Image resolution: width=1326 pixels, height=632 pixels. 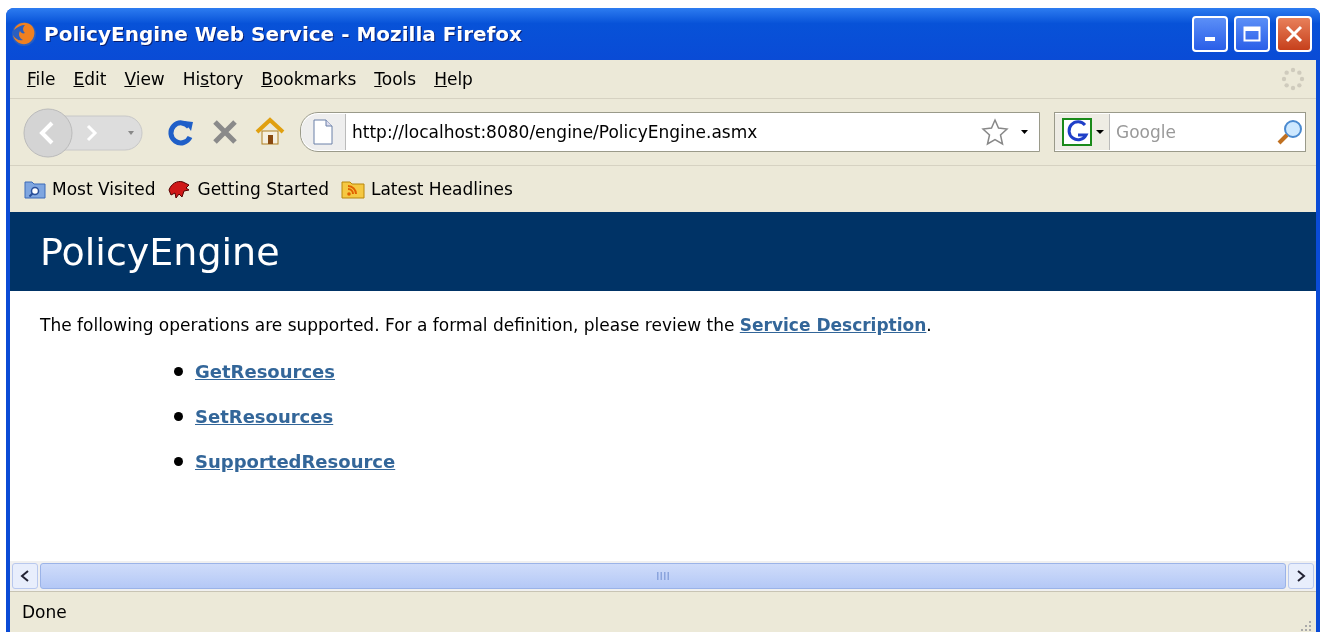 What do you see at coordinates (663, 132) in the screenshot?
I see `address-field: http://localhost:8080/engine/PolicyEngine.asmx` at bounding box center [663, 132].